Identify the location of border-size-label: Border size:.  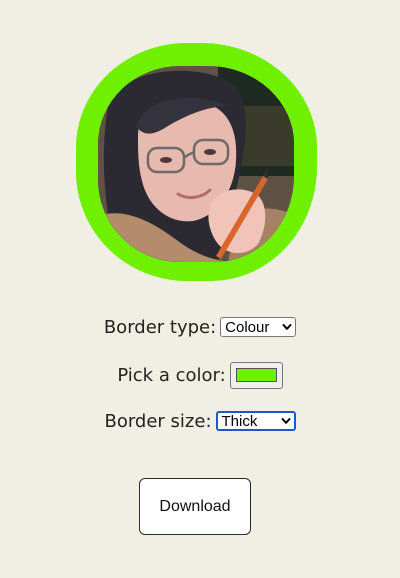
(158, 421).